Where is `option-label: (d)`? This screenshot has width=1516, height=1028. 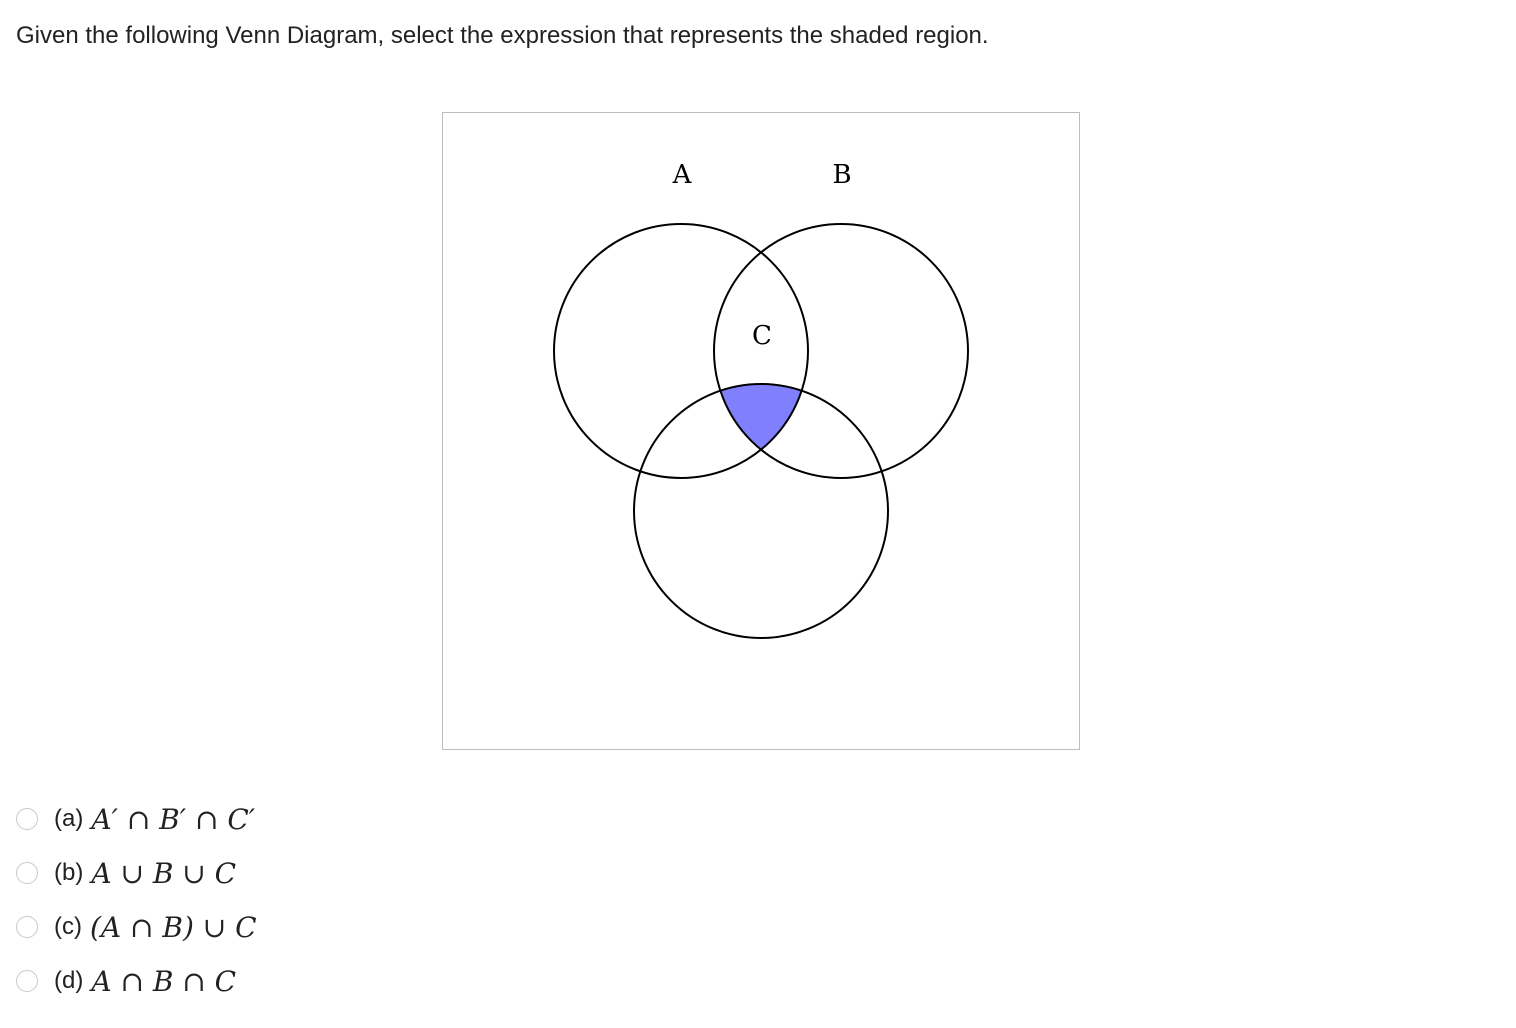
option-label: (d) is located at coordinates (69, 980).